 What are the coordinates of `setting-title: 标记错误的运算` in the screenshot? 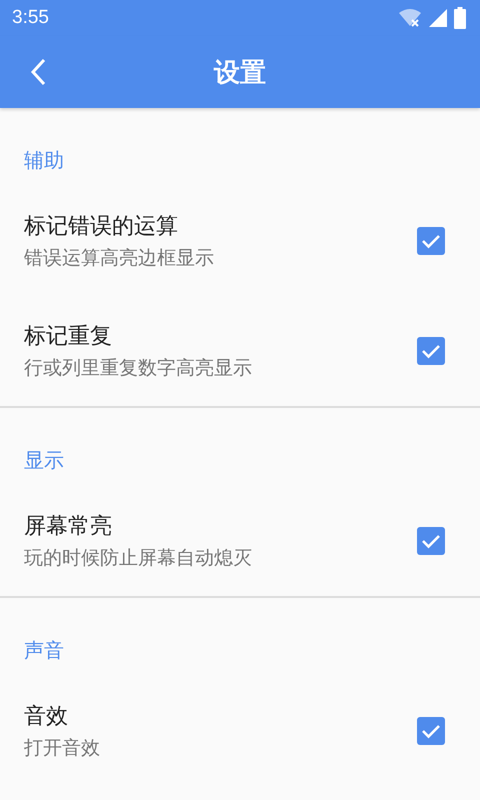 It's located at (101, 227).